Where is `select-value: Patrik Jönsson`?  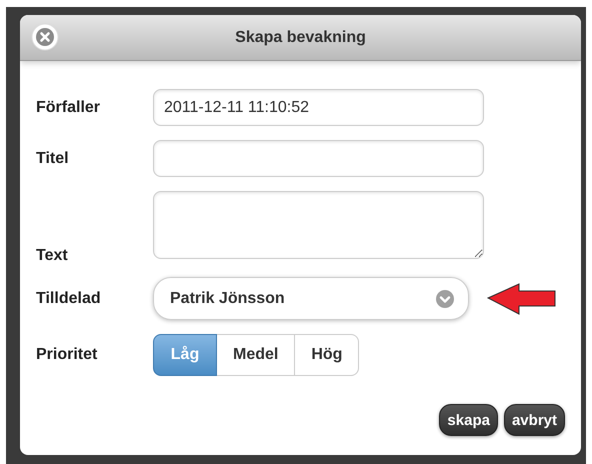
select-value: Patrik Jönsson is located at coordinates (227, 299).